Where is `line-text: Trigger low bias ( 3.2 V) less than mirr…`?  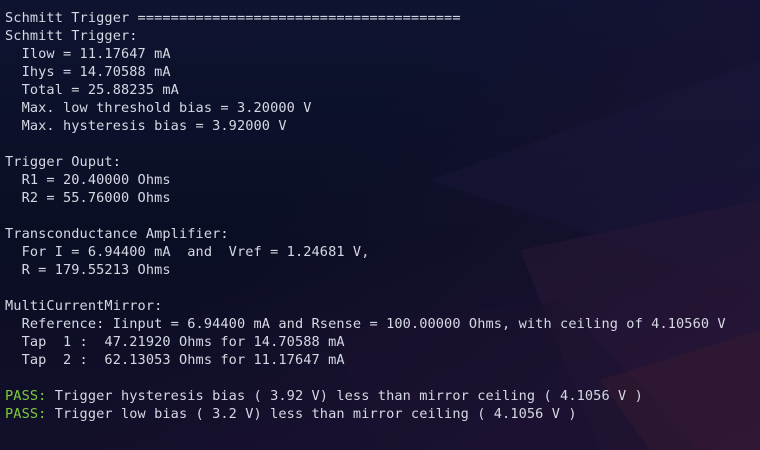 line-text: Trigger low bias ( 3.2 V) less than mirr… is located at coordinates (311, 414).